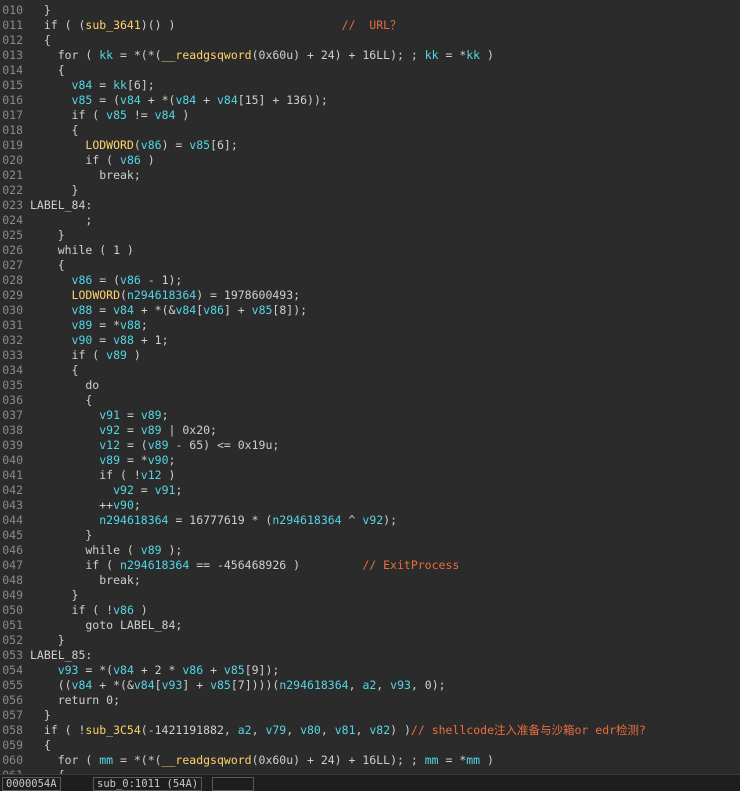 The image size is (740, 791). Describe the element at coordinates (275, 730) in the screenshot. I see `variable-token: v79` at that location.